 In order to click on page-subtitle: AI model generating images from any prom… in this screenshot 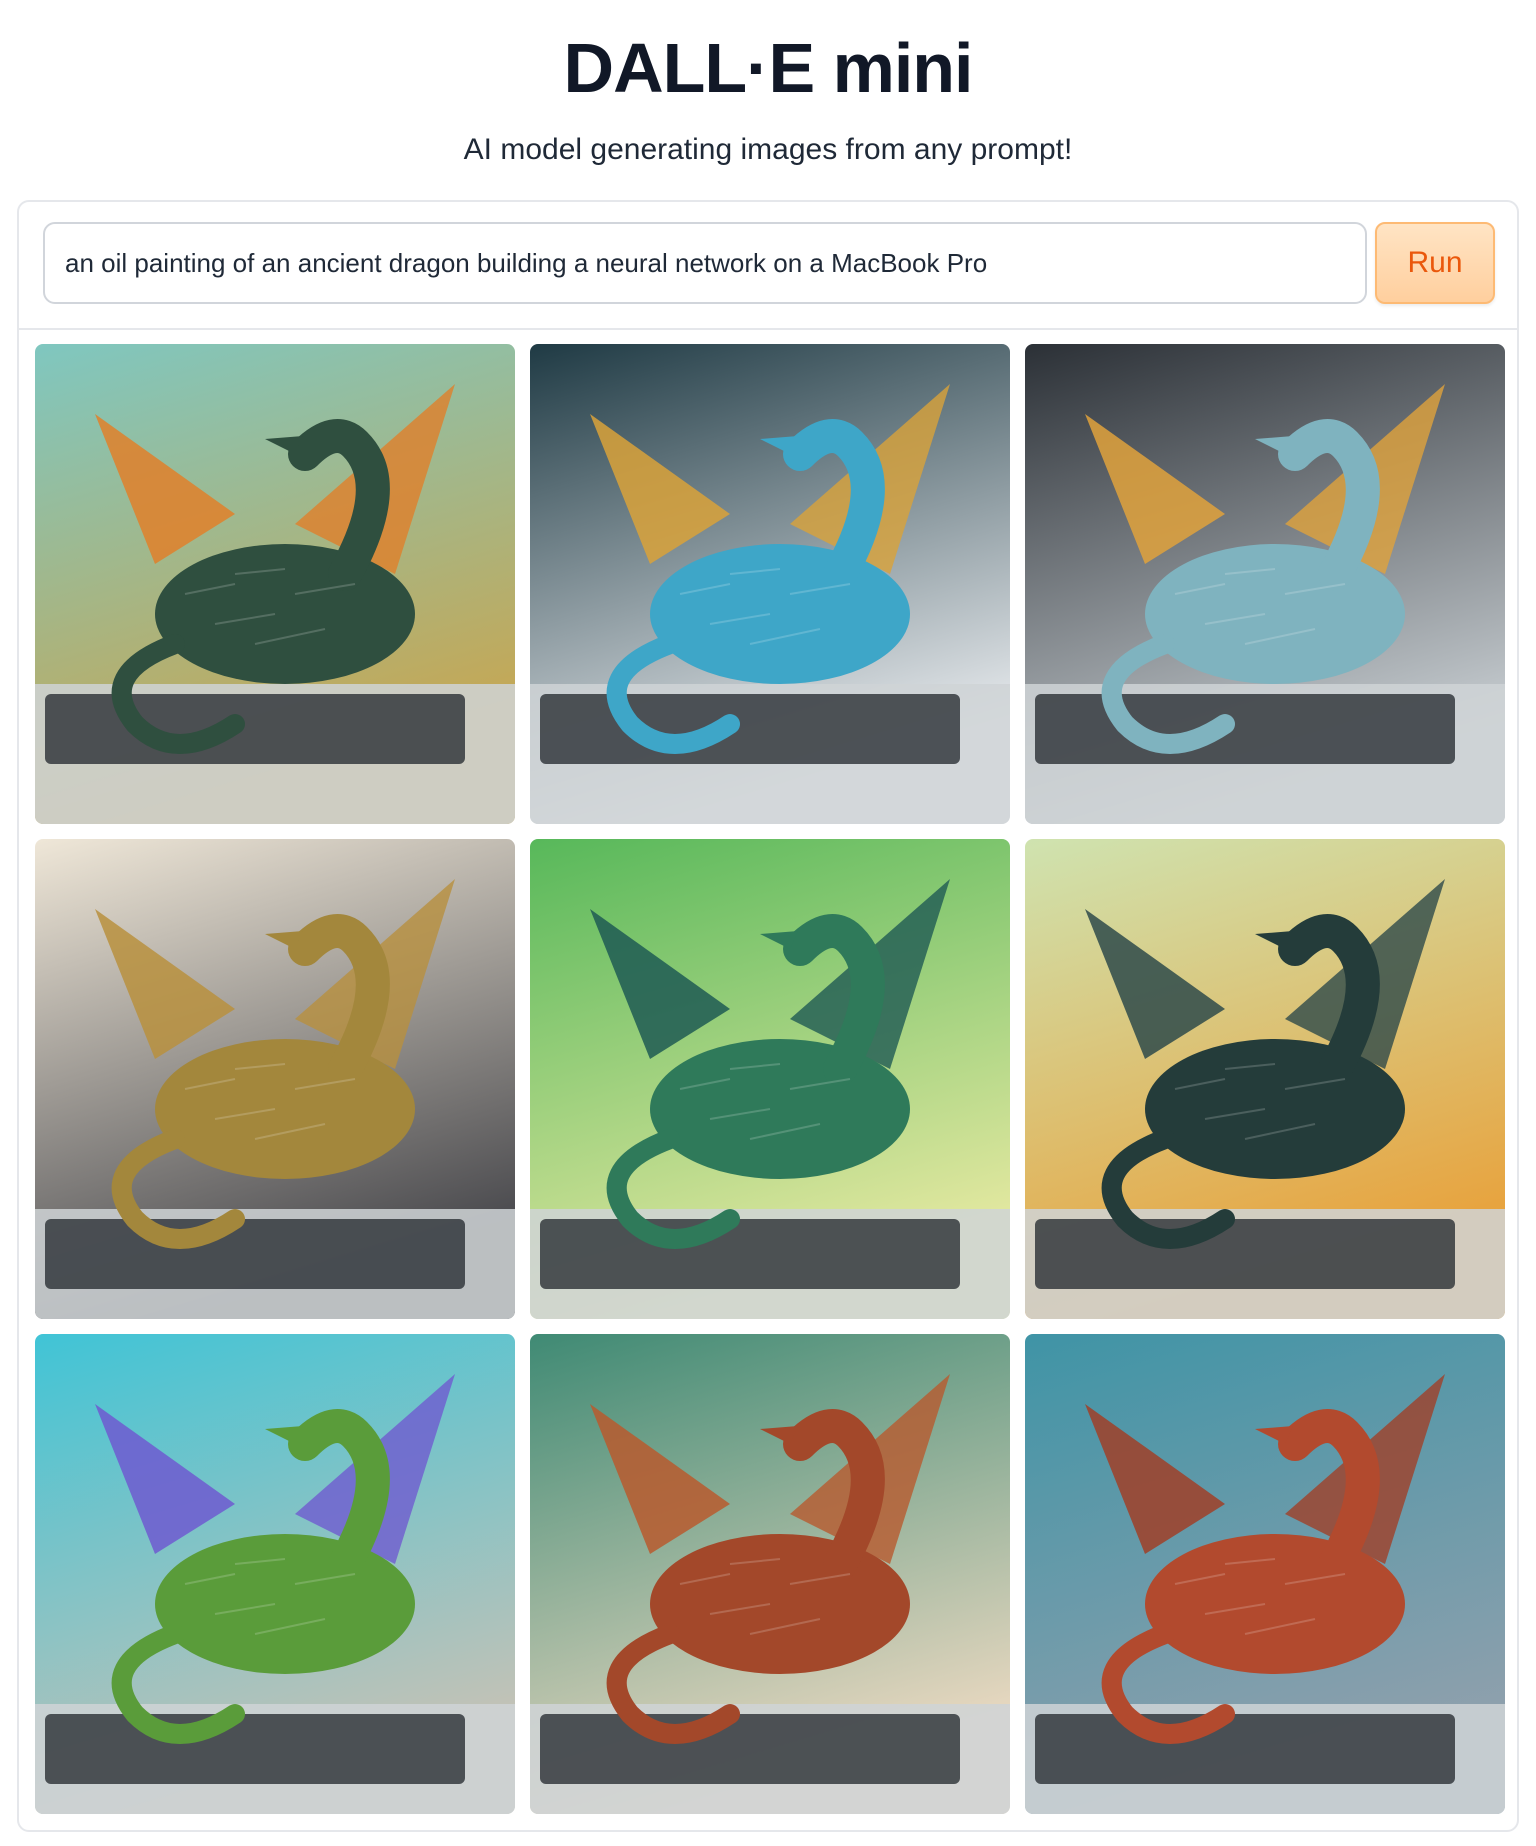, I will do `click(768, 149)`.